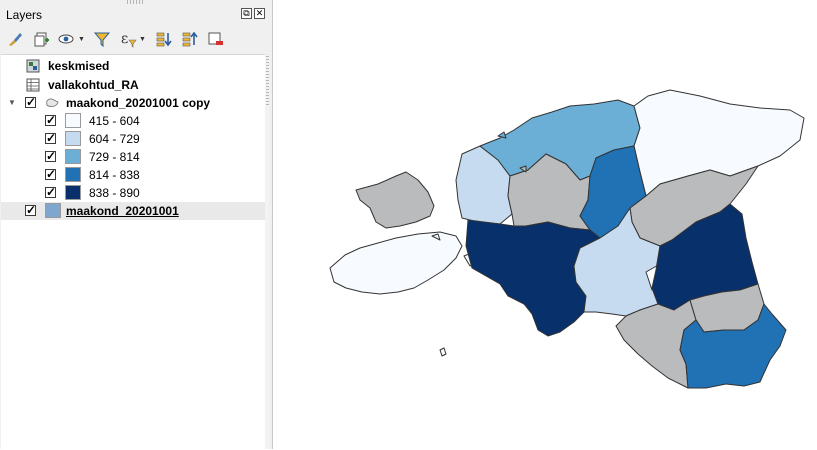 The width and height of the screenshot is (817, 450). What do you see at coordinates (396, 263) in the screenshot?
I see `county-saaremaa` at bounding box center [396, 263].